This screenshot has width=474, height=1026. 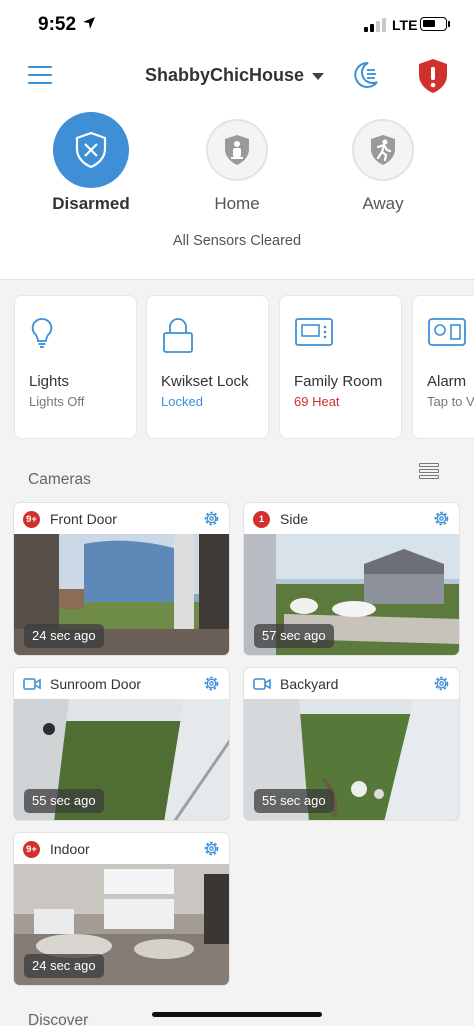 I want to click on chevron-down-icon, so click(x=318, y=76).